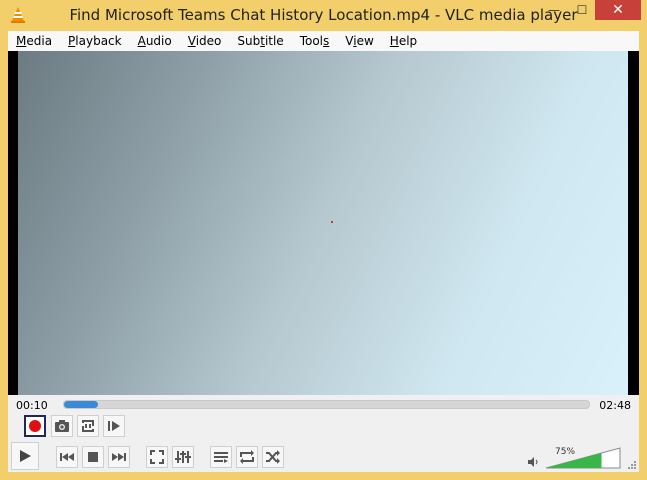  I want to click on loop-ab-icon, so click(88, 426).